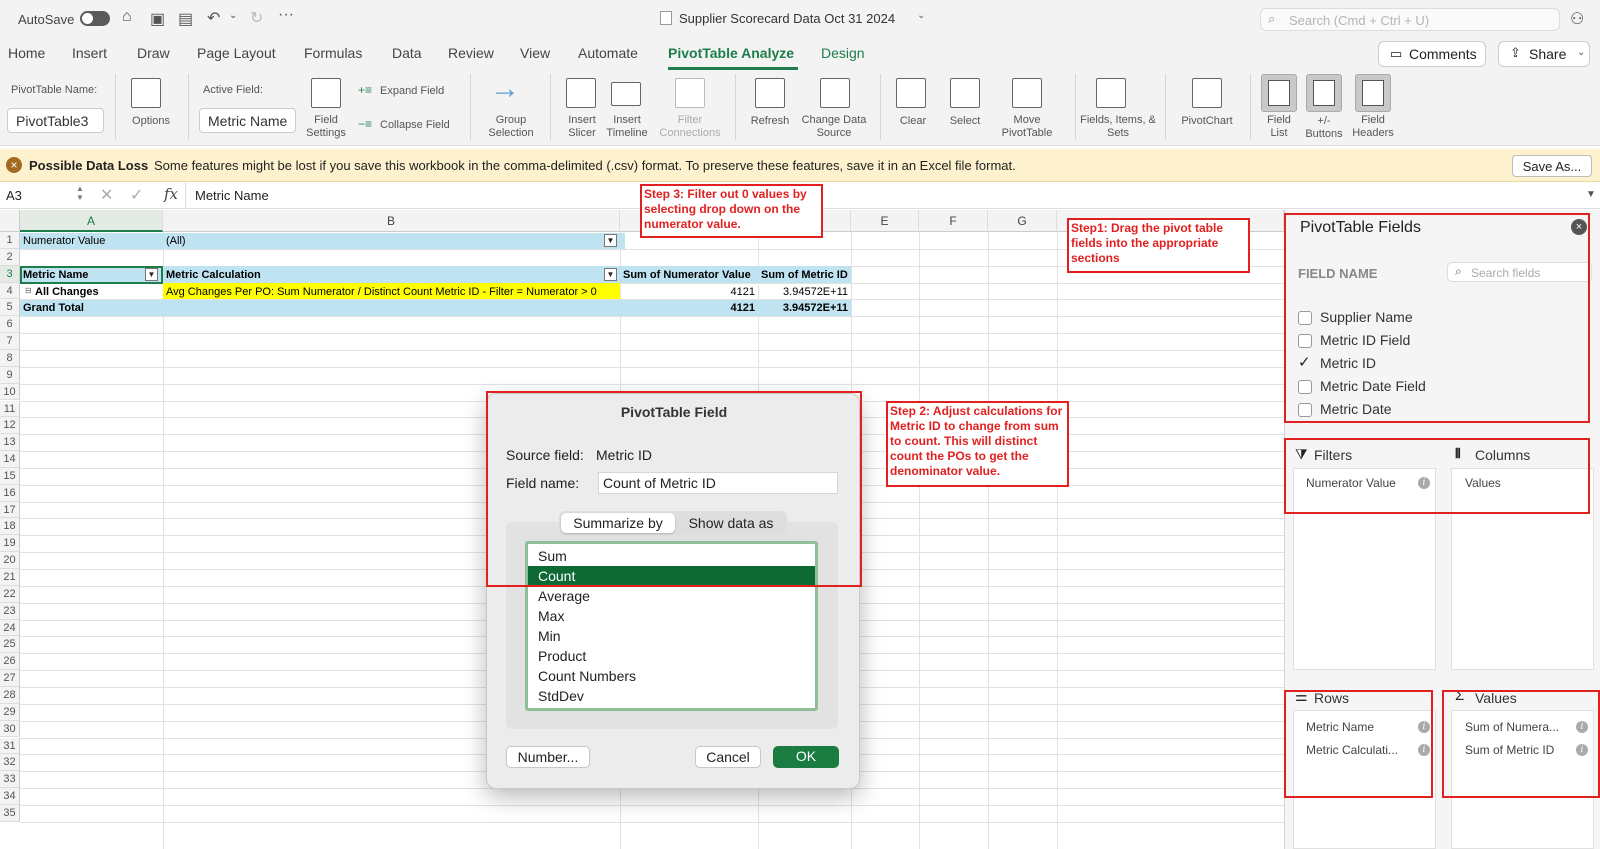 The image size is (1600, 849). I want to click on clear-button: Clear, so click(913, 121).